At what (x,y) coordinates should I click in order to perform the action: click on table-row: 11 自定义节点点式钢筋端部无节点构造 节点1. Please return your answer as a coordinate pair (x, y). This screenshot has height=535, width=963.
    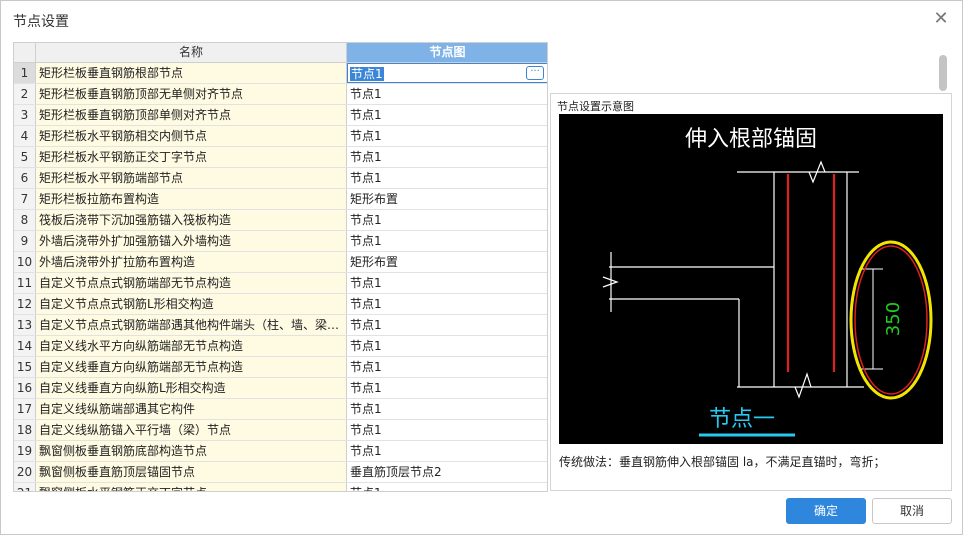
    Looking at the image, I should click on (280, 283).